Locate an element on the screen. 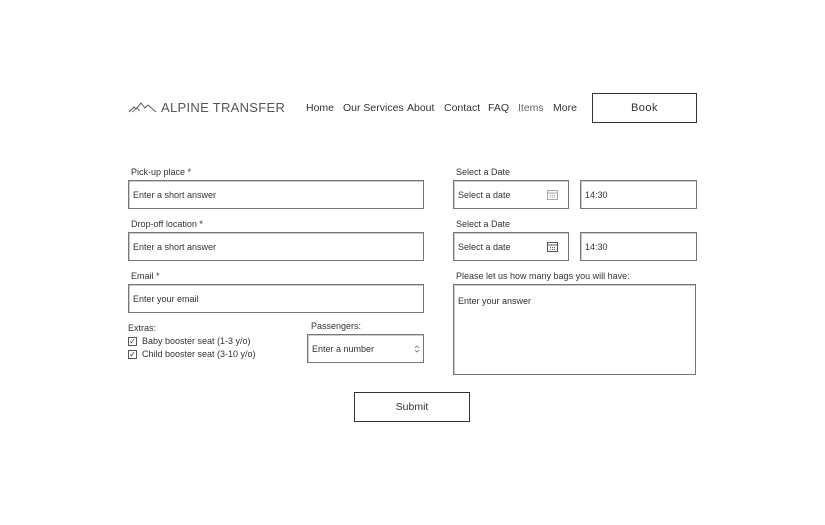 This screenshot has width=825, height=525. passengers-label: Passengers: is located at coordinates (336, 326).